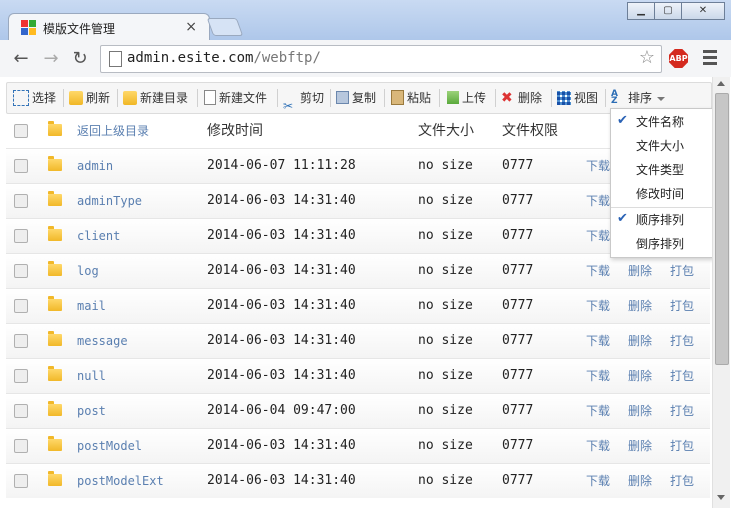 The image size is (731, 508). Describe the element at coordinates (466, 98) in the screenshot. I see `upload-button: 上传` at that location.